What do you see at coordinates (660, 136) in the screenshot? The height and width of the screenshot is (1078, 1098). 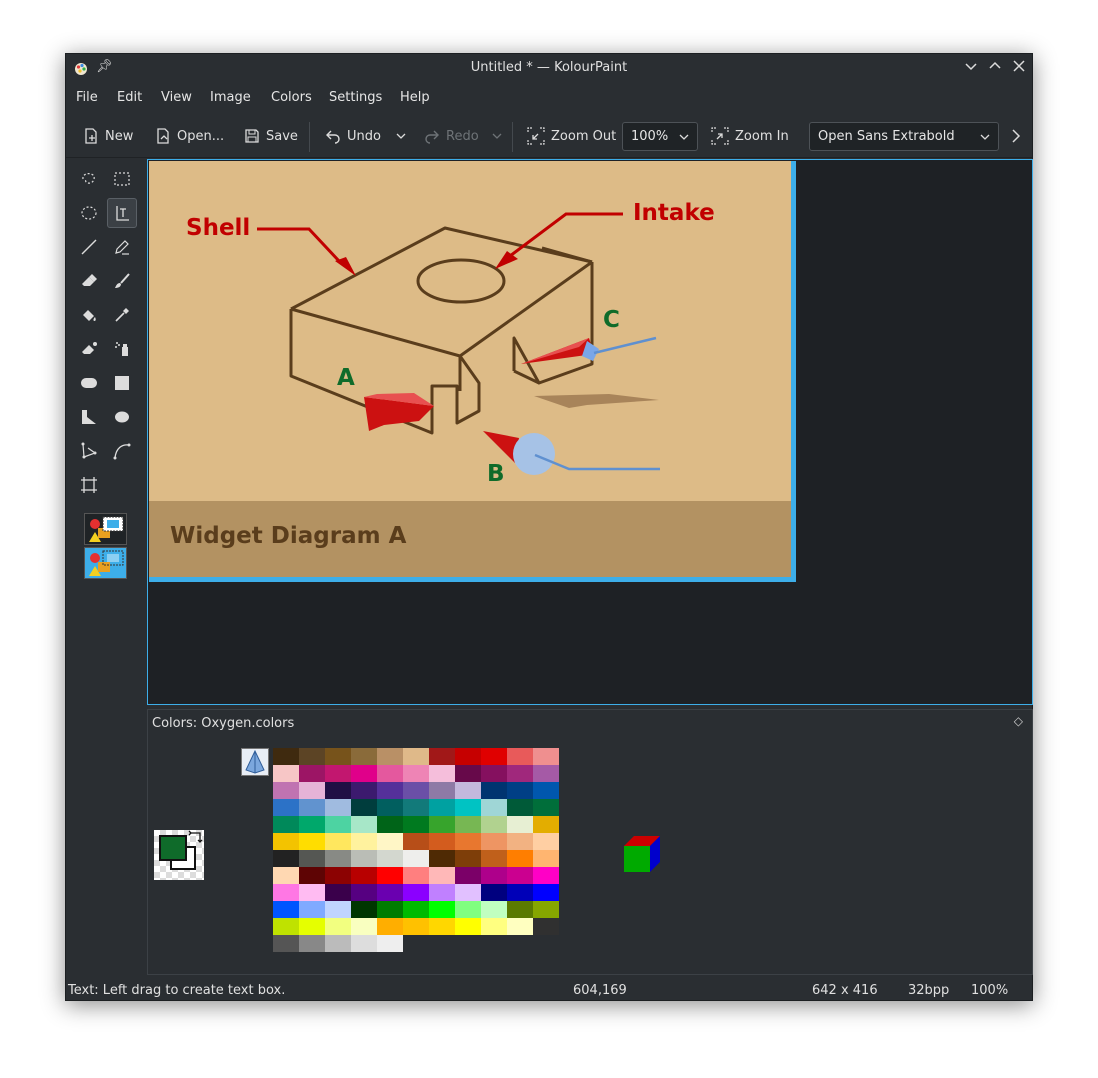 I see `zoom-level-combo: 100%` at bounding box center [660, 136].